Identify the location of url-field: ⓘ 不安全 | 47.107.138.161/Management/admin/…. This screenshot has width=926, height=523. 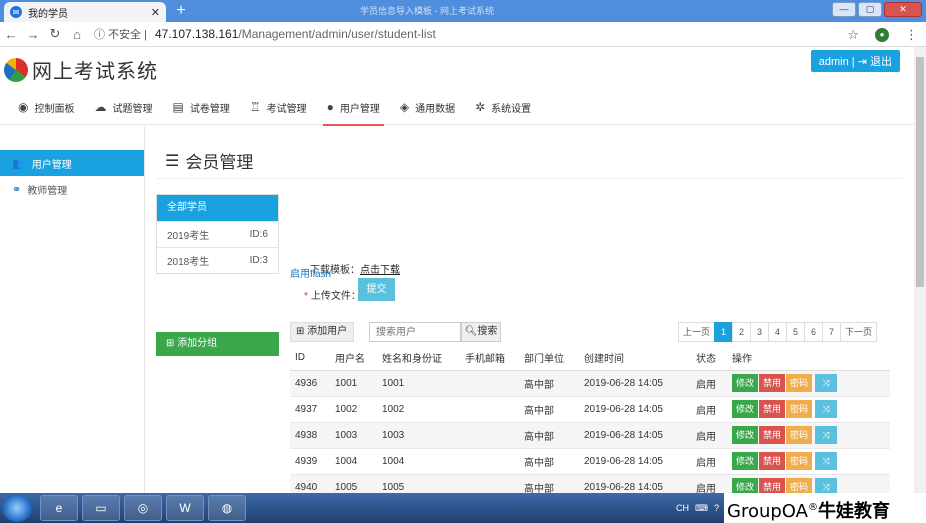
(265, 34).